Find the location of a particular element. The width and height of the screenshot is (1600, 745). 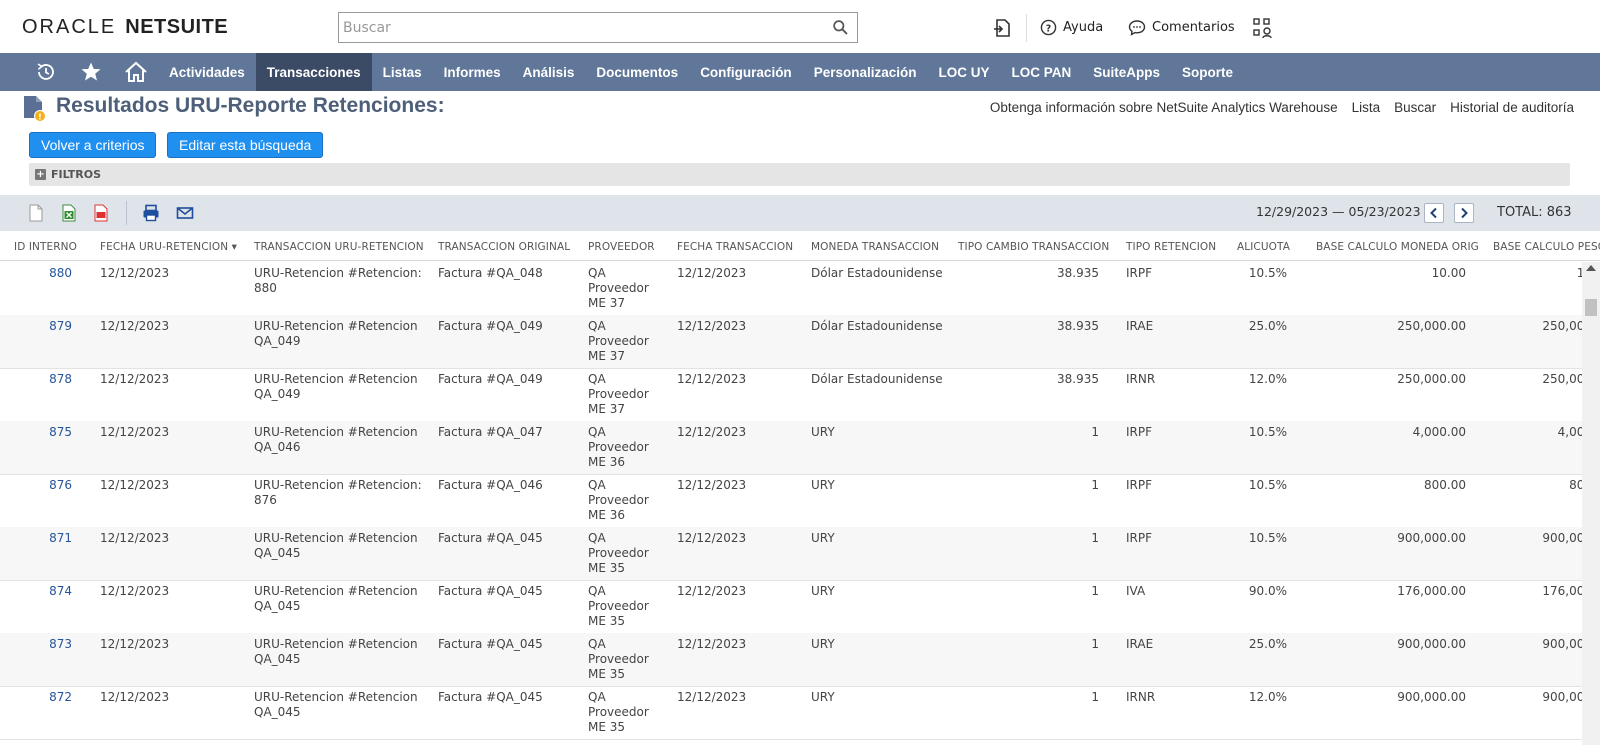

cell-id-interno: 873 is located at coordinates (60, 644).